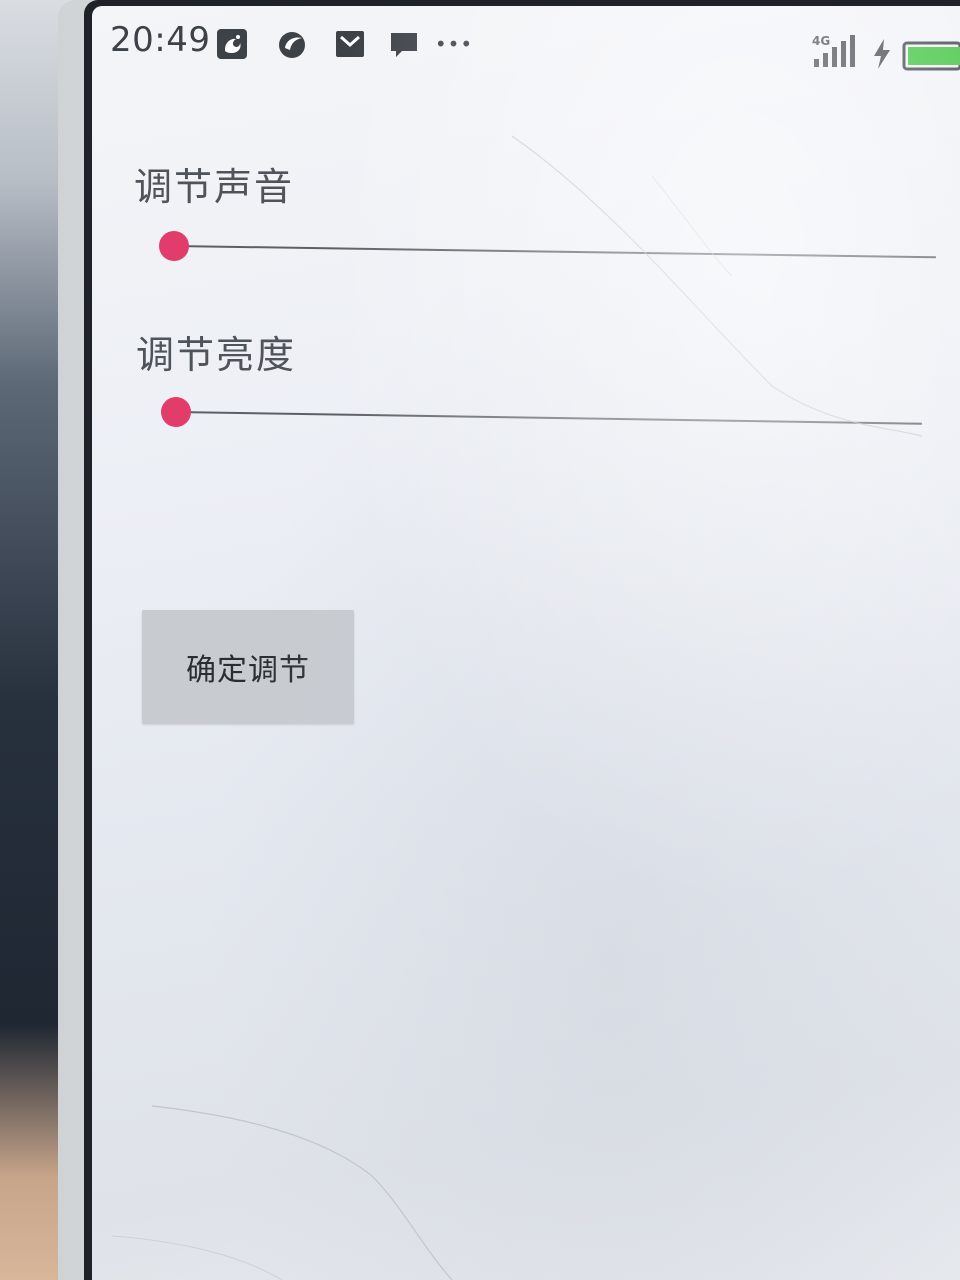  Describe the element at coordinates (526, 44) in the screenshot. I see `status-bar: 20:49 ••• 4G` at that location.